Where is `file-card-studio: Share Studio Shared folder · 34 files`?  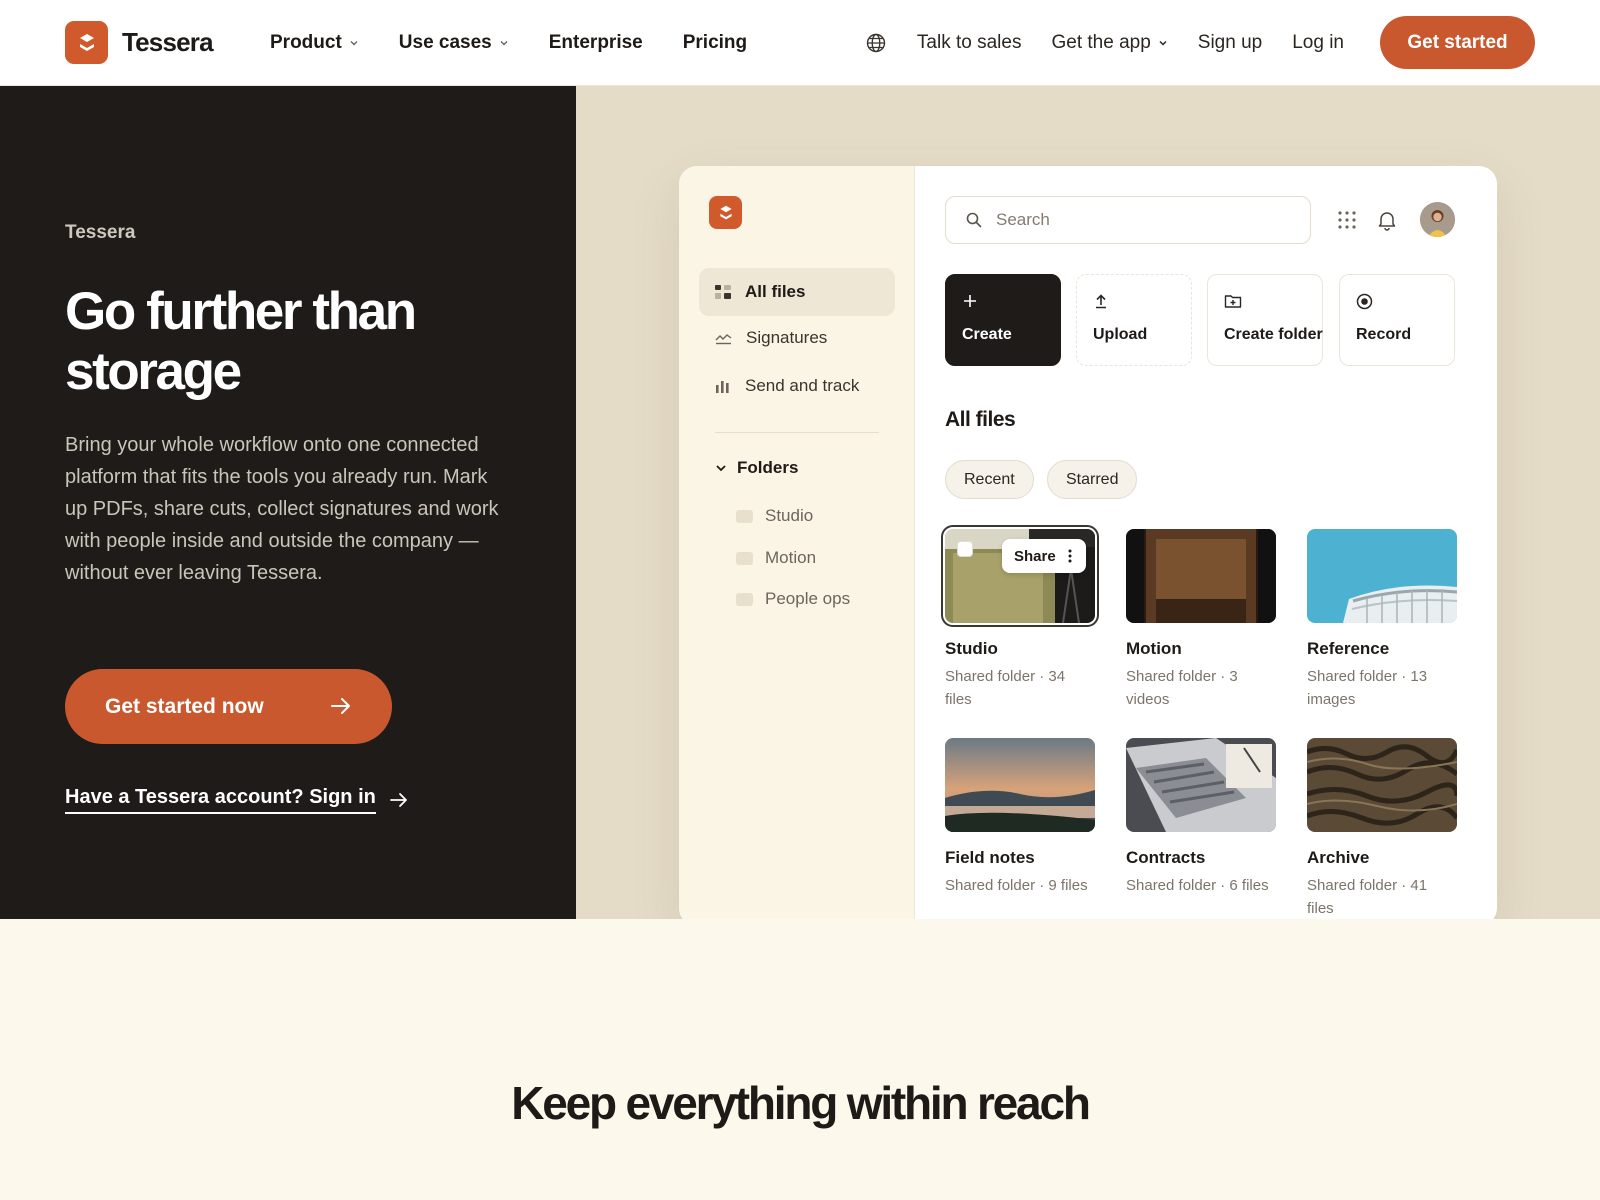
file-card-studio: Share Studio Shared folder · 34 files is located at coordinates (1020, 618).